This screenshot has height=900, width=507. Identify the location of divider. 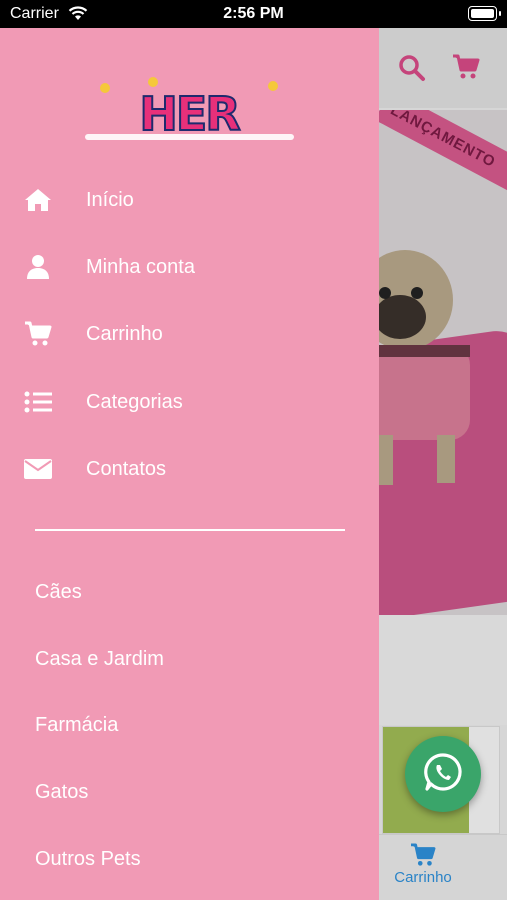
(190, 530).